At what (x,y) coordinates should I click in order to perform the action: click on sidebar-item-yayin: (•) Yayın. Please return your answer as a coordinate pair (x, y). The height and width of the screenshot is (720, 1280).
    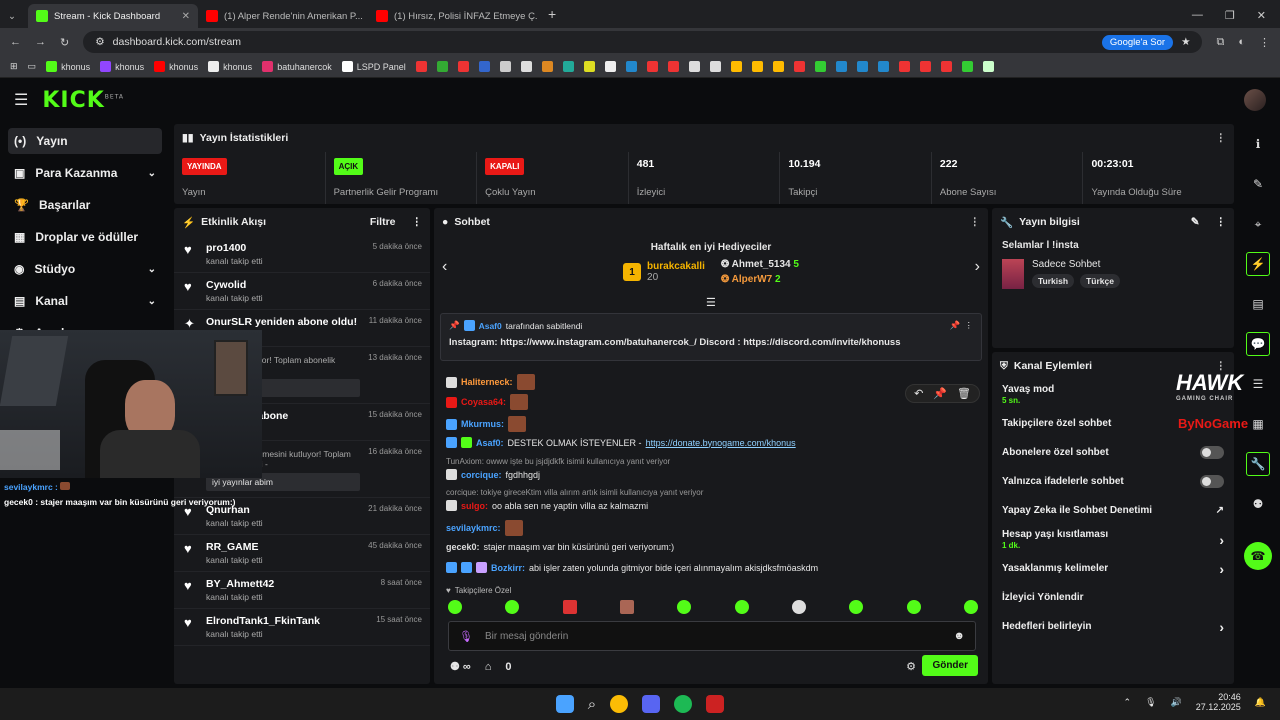
    Looking at the image, I should click on (85, 141).